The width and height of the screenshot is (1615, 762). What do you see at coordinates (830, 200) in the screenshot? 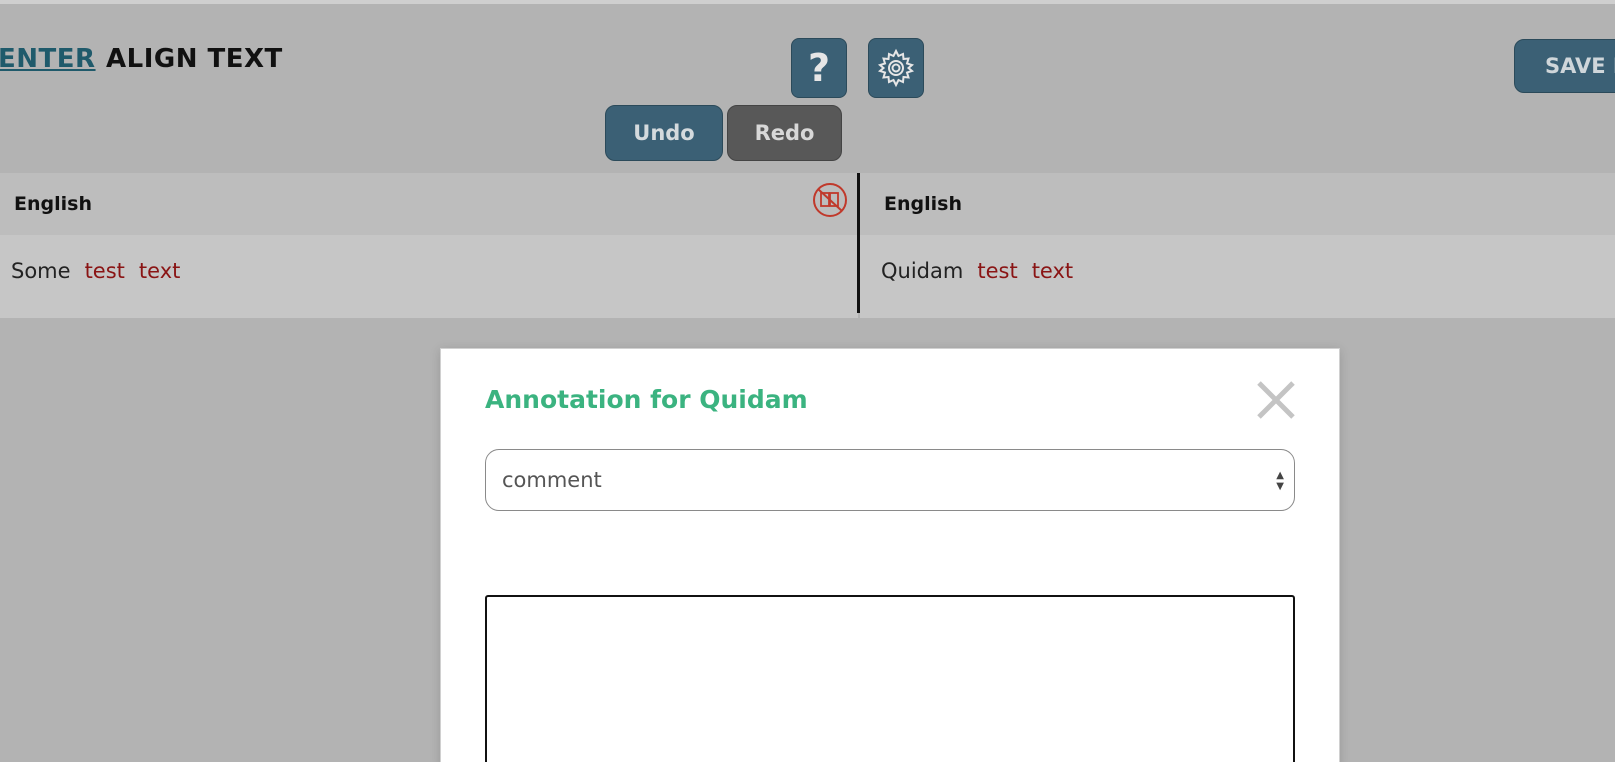
I see `no-book-icon` at bounding box center [830, 200].